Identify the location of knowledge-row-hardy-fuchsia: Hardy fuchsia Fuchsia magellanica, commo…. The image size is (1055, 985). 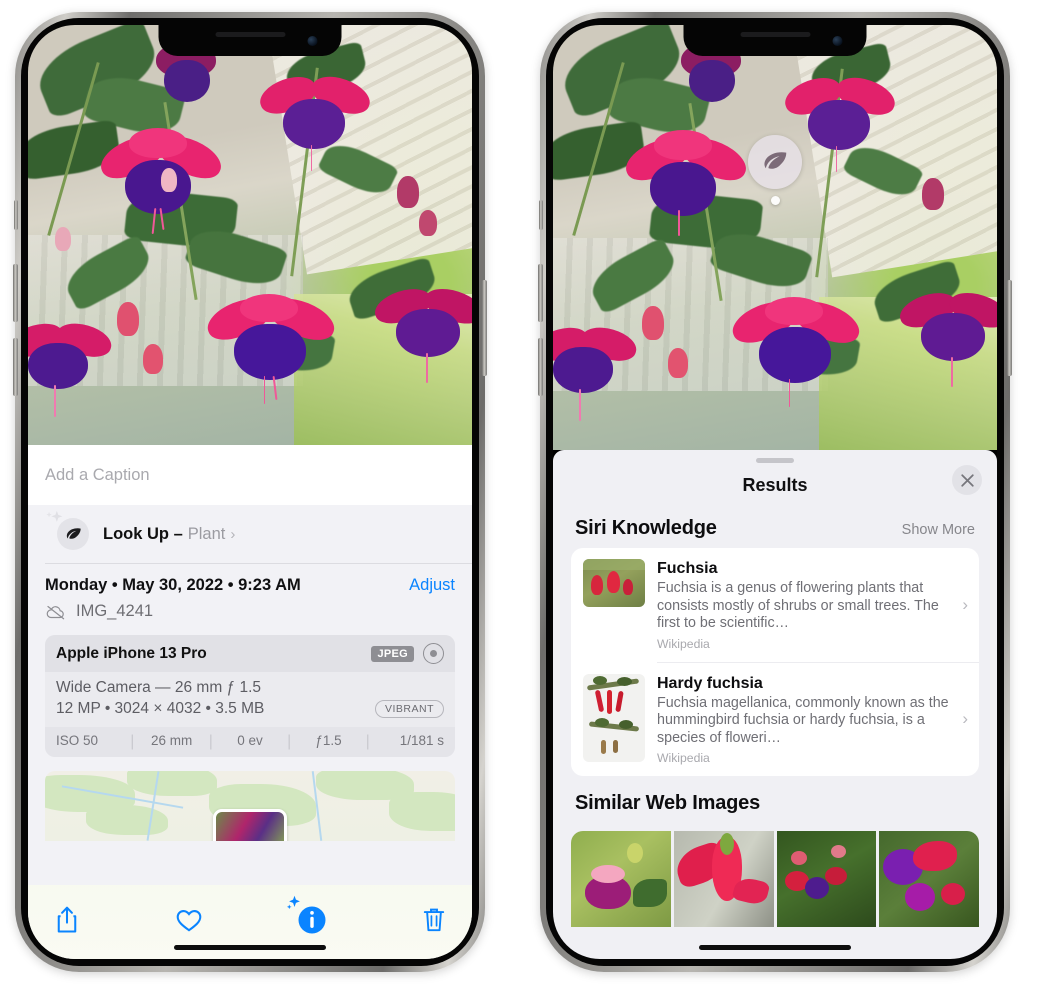
(775, 720).